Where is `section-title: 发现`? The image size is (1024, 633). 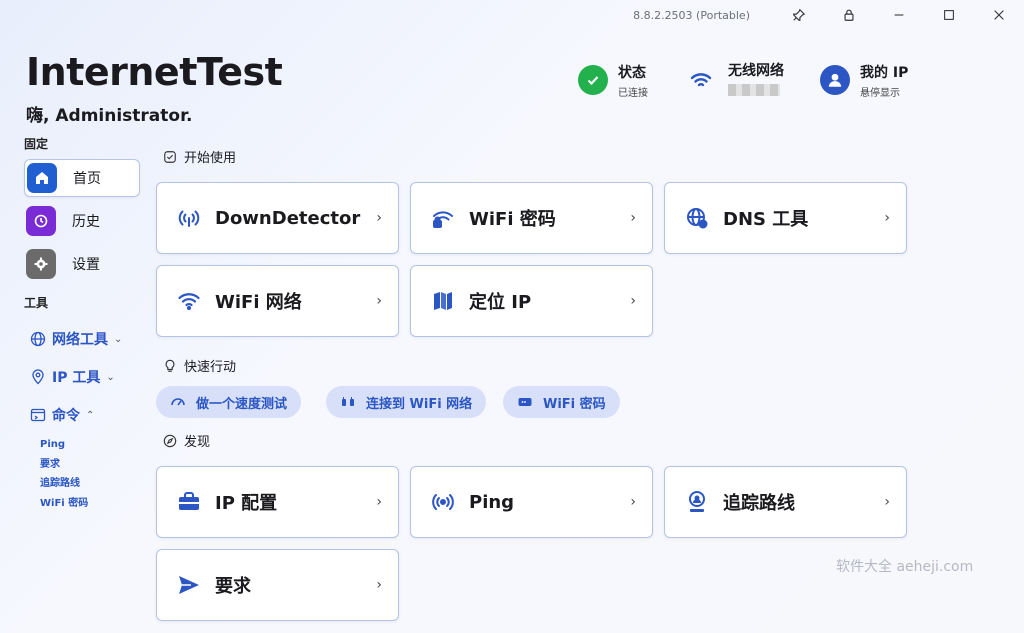
section-title: 发现 is located at coordinates (197, 442).